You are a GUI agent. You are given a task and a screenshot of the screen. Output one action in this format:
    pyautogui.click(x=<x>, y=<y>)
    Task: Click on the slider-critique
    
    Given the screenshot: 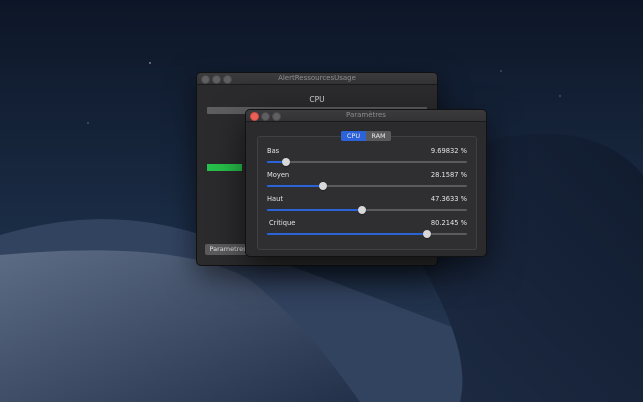 What is the action you would take?
    pyautogui.click(x=367, y=234)
    